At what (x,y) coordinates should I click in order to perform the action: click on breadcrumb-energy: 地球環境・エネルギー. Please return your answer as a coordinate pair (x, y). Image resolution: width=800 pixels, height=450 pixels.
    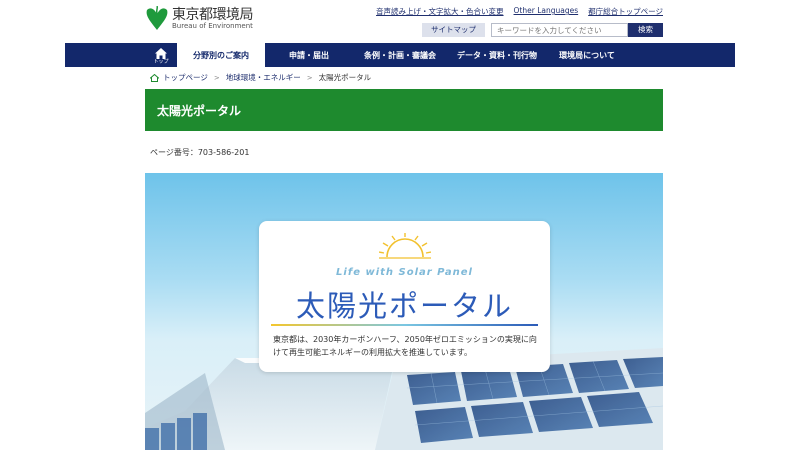
    Looking at the image, I should click on (263, 77).